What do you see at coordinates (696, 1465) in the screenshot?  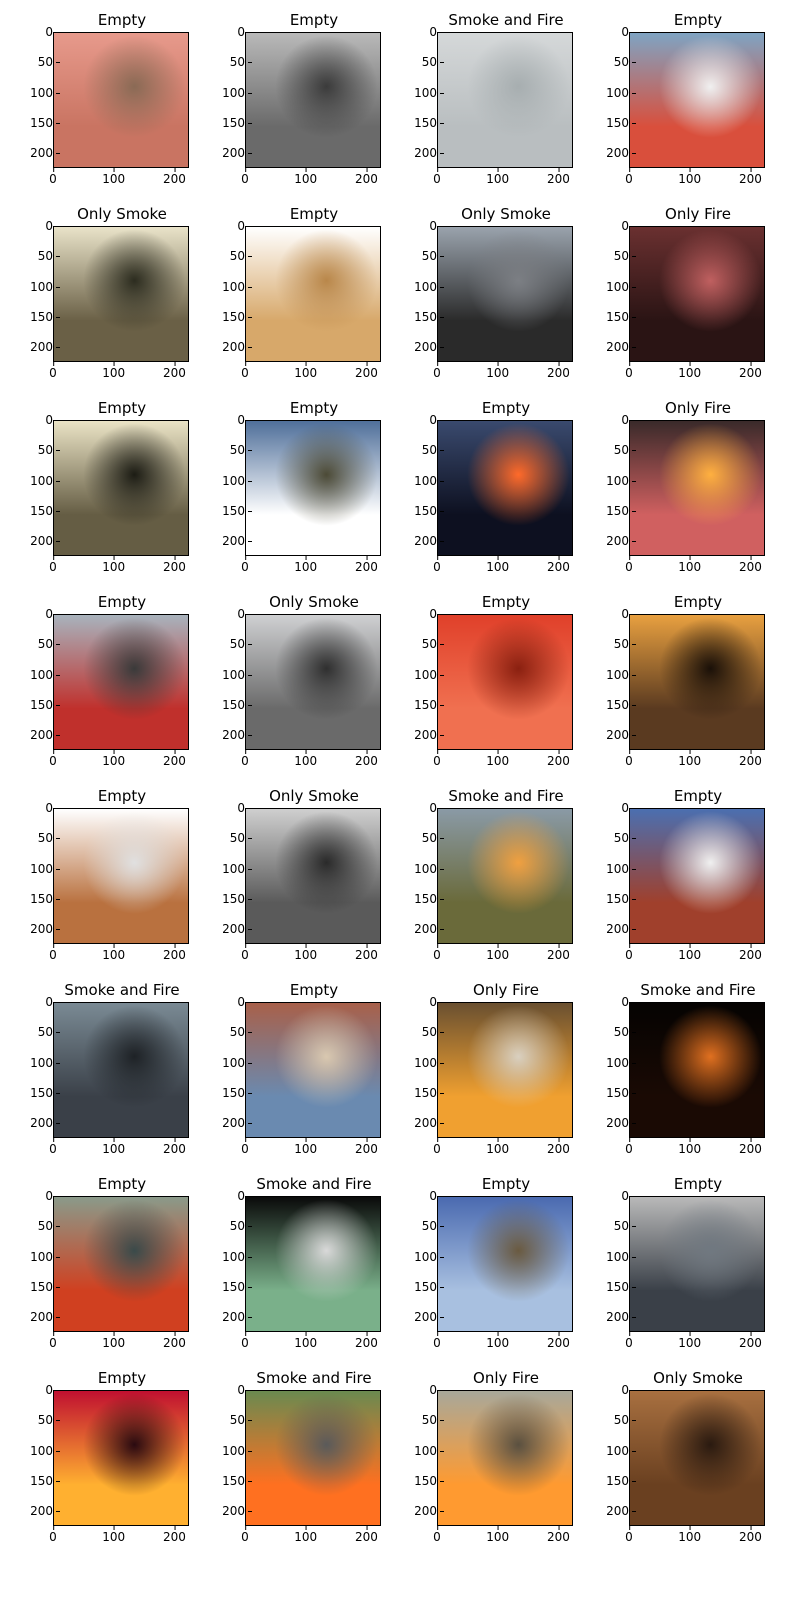 I see `image-panel: Only Smoke 0 50 100 150 200 0 100 200` at bounding box center [696, 1465].